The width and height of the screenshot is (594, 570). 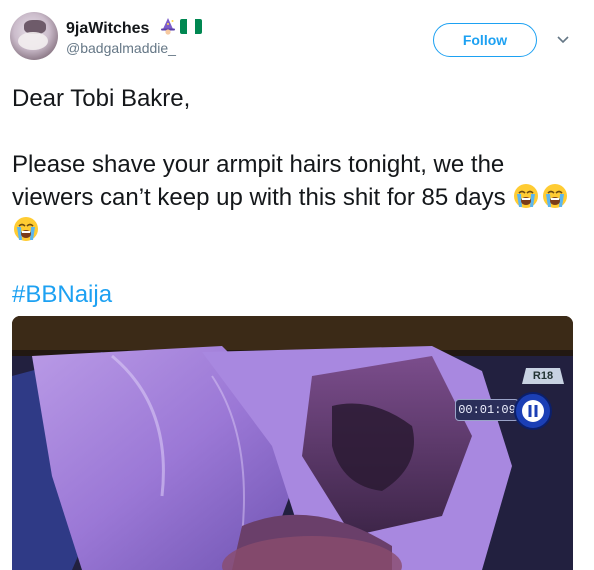 I want to click on tweet-header: 9jaWitches @badgalmaddie_ Follow, so click(x=297, y=37).